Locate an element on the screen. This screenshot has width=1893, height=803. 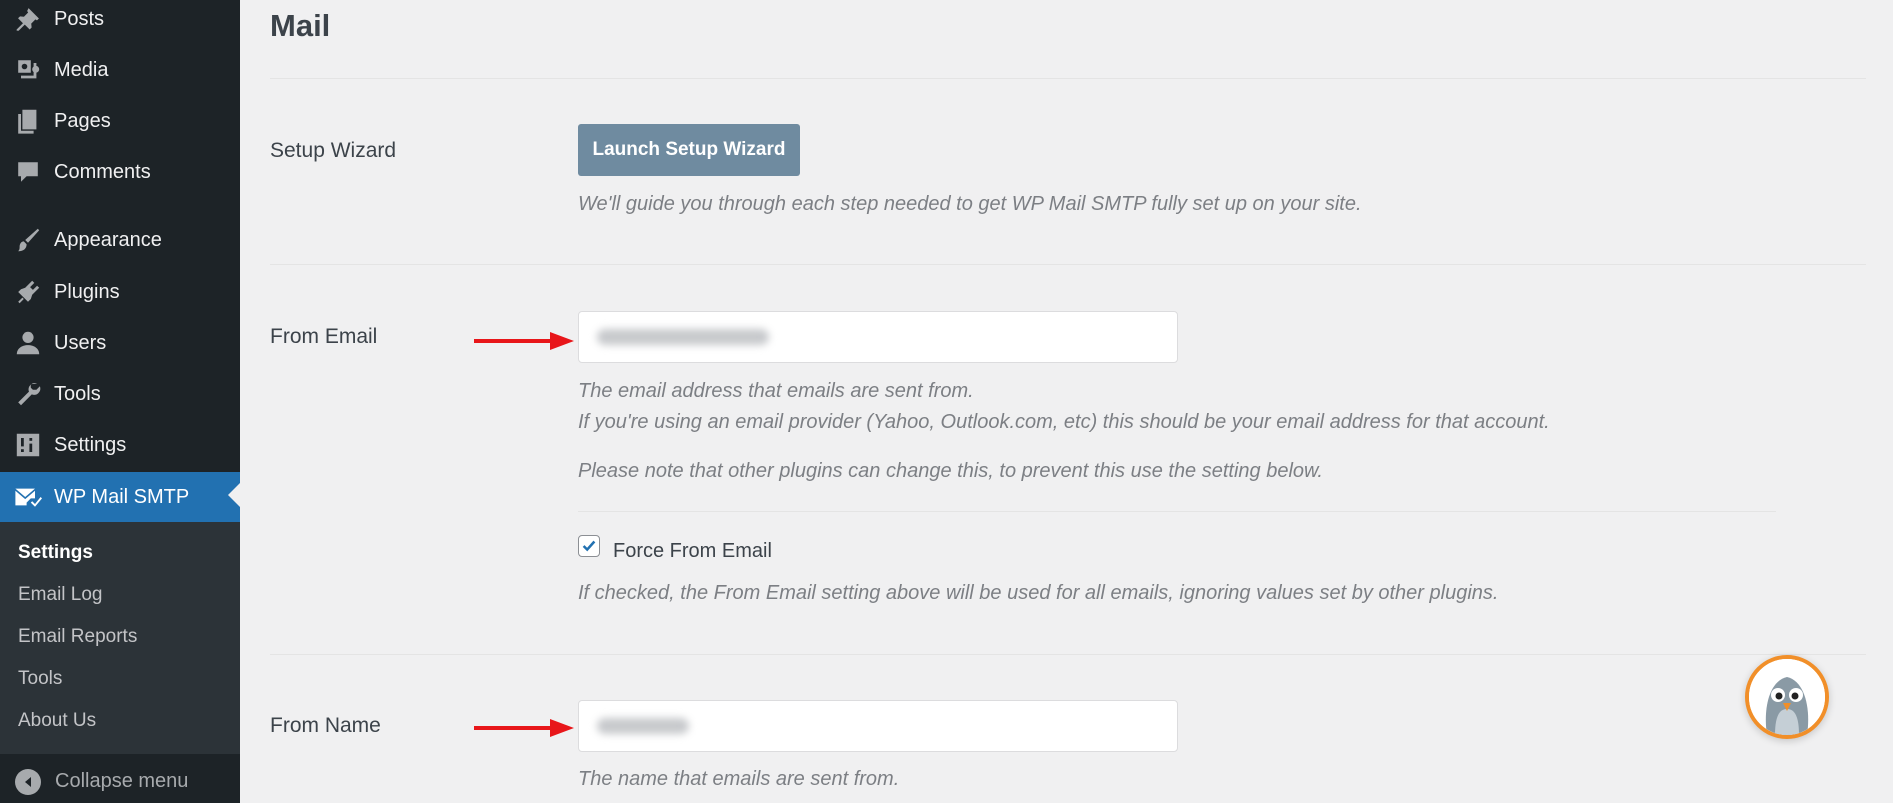
sidebar-item-appearance: Appearance is located at coordinates (120, 240).